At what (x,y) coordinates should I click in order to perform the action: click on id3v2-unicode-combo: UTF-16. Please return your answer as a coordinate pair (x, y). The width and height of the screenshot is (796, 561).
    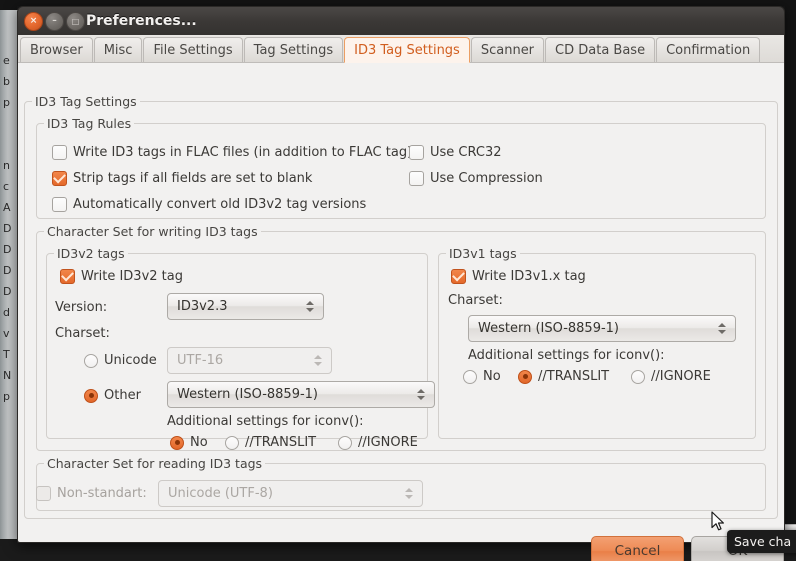
    Looking at the image, I should click on (249, 360).